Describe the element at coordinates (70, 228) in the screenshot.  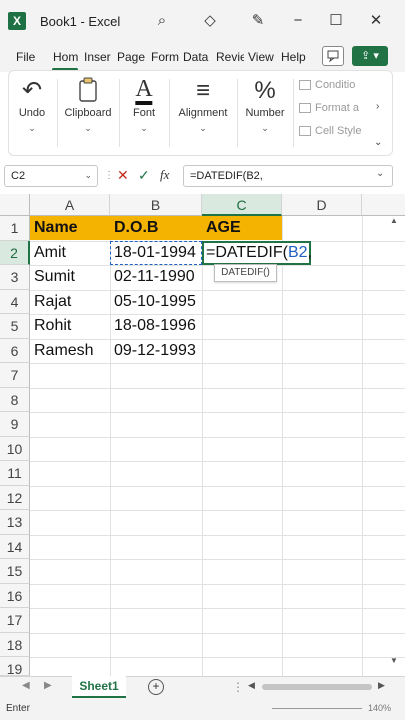
I see `header-cell-name: Name` at that location.